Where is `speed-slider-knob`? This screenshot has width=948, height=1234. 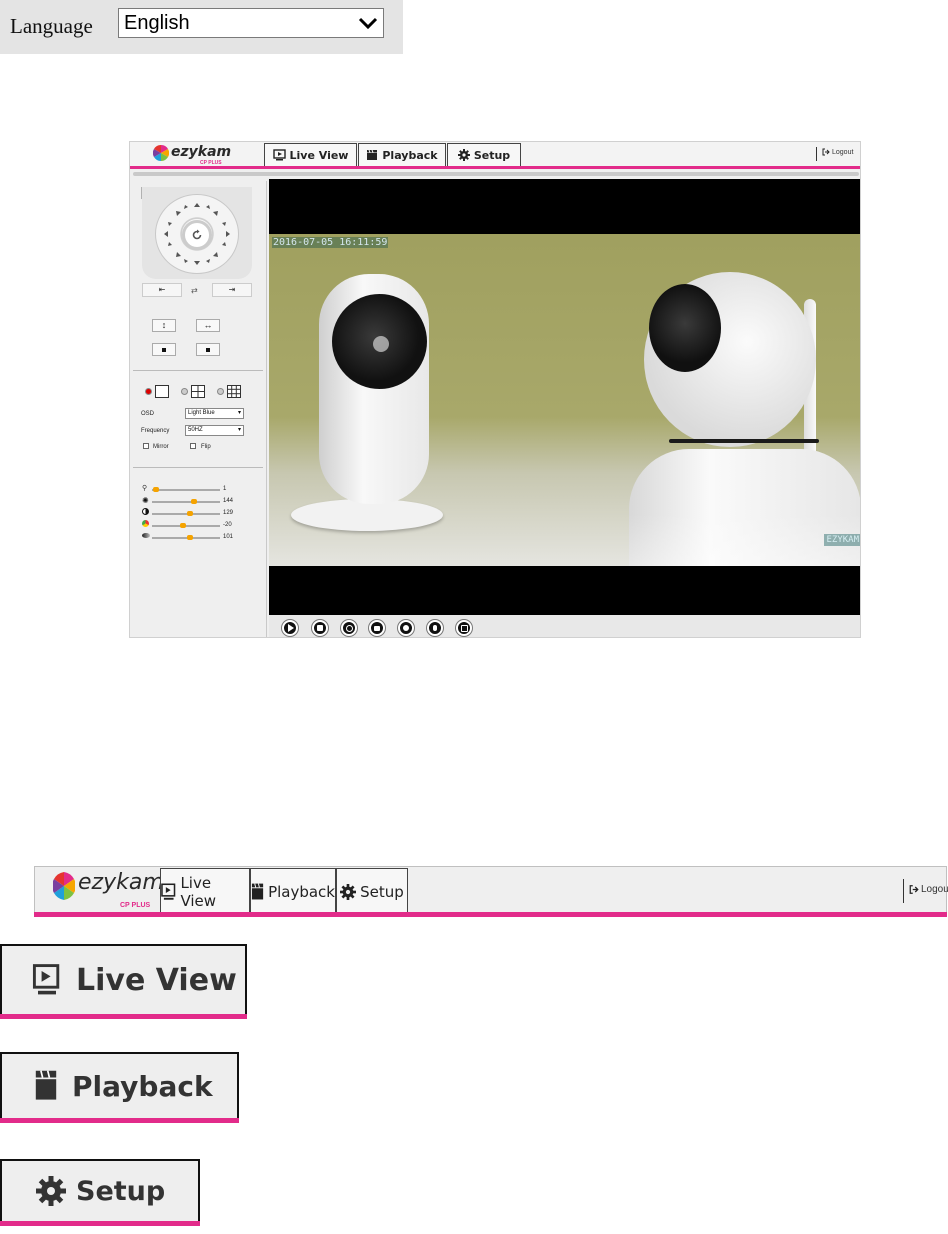 speed-slider-knob is located at coordinates (156, 489).